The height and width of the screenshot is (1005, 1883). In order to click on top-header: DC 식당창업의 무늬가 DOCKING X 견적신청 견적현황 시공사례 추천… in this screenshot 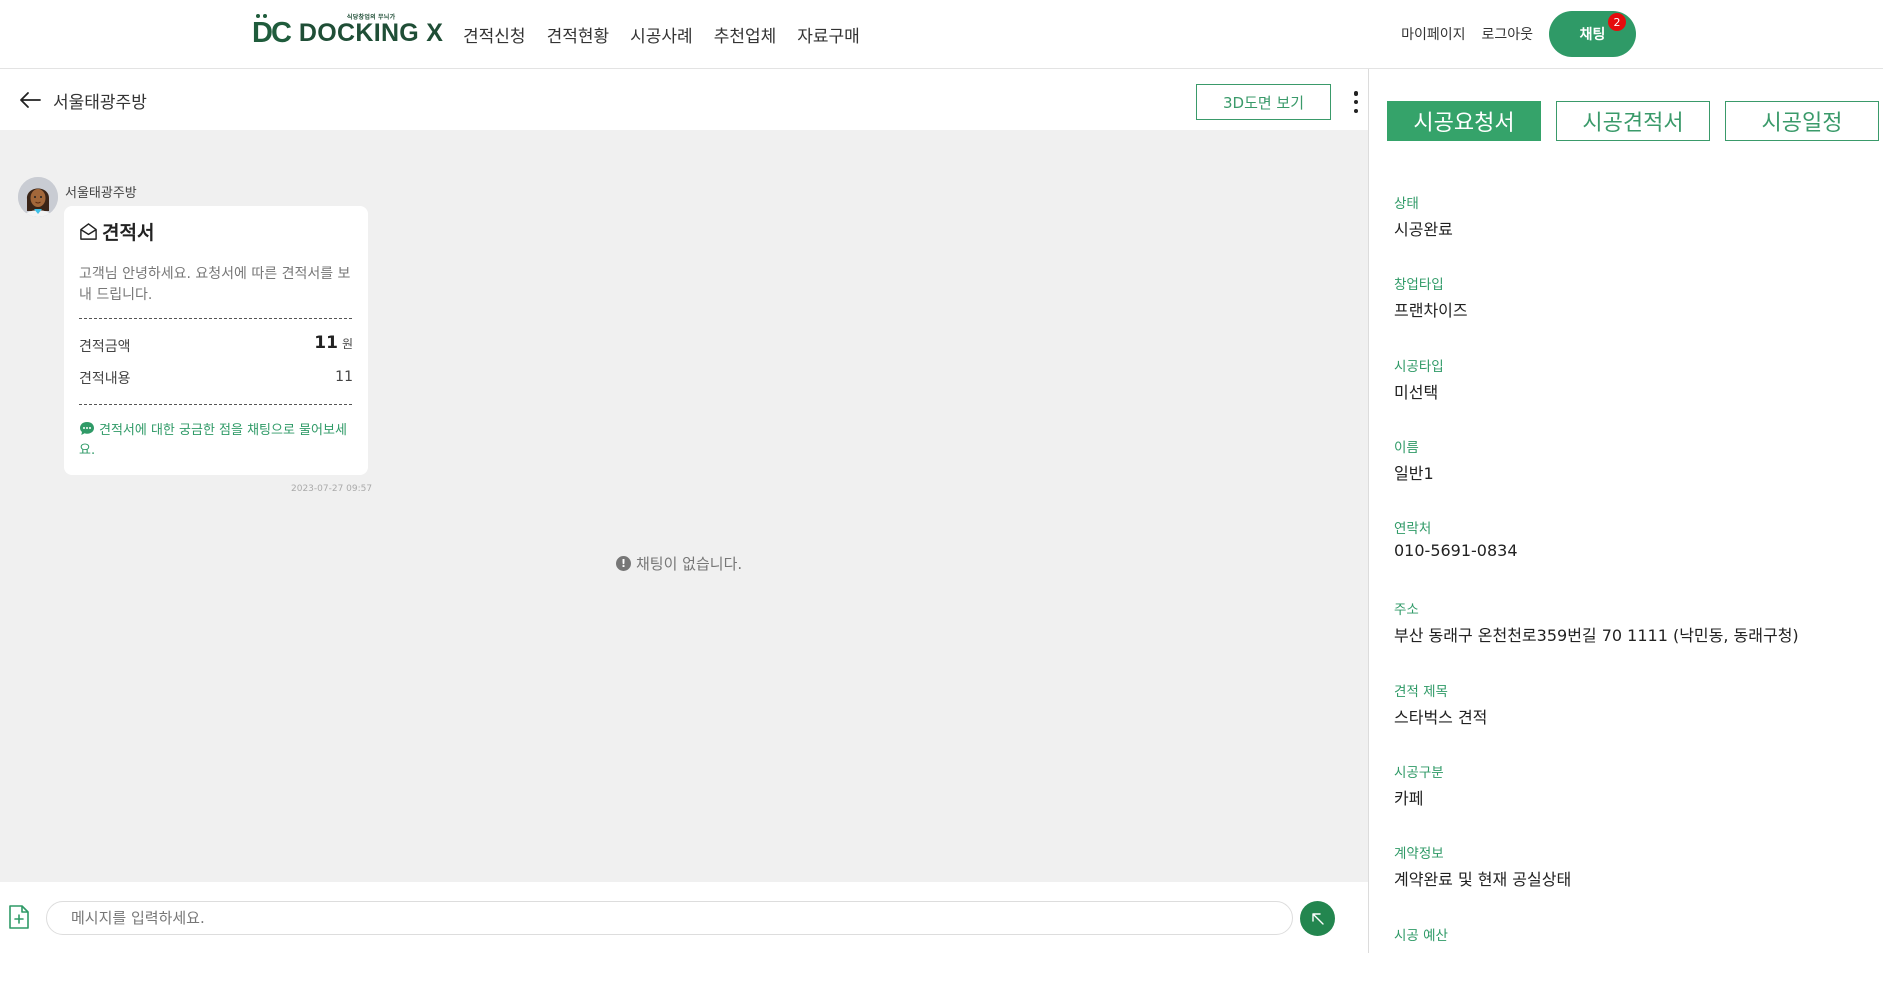, I will do `click(941, 34)`.